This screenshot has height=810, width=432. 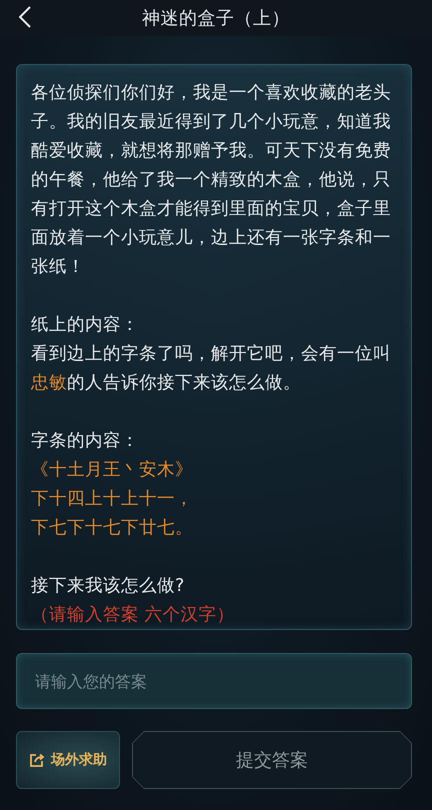 What do you see at coordinates (68, 760) in the screenshot?
I see `help-button: 场外求助` at bounding box center [68, 760].